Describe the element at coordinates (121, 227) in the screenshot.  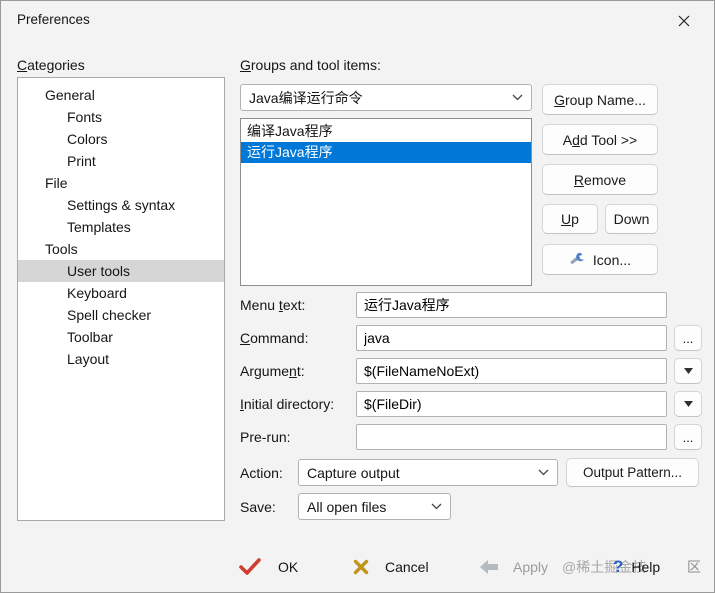
I see `category-templates: Templates` at that location.